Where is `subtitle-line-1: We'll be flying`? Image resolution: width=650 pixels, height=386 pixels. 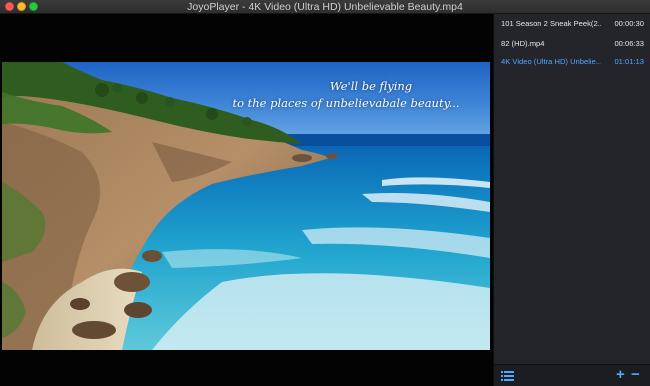 subtitle-line-1: We'll be flying is located at coordinates (371, 86).